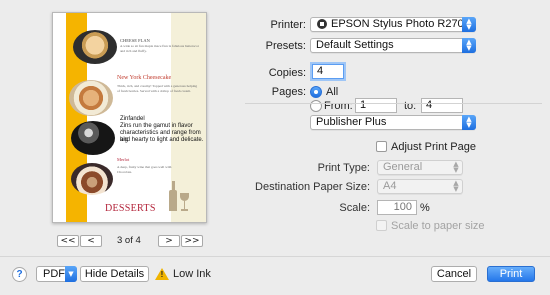 The width and height of the screenshot is (550, 295). I want to click on settings-divider, so click(393, 103).